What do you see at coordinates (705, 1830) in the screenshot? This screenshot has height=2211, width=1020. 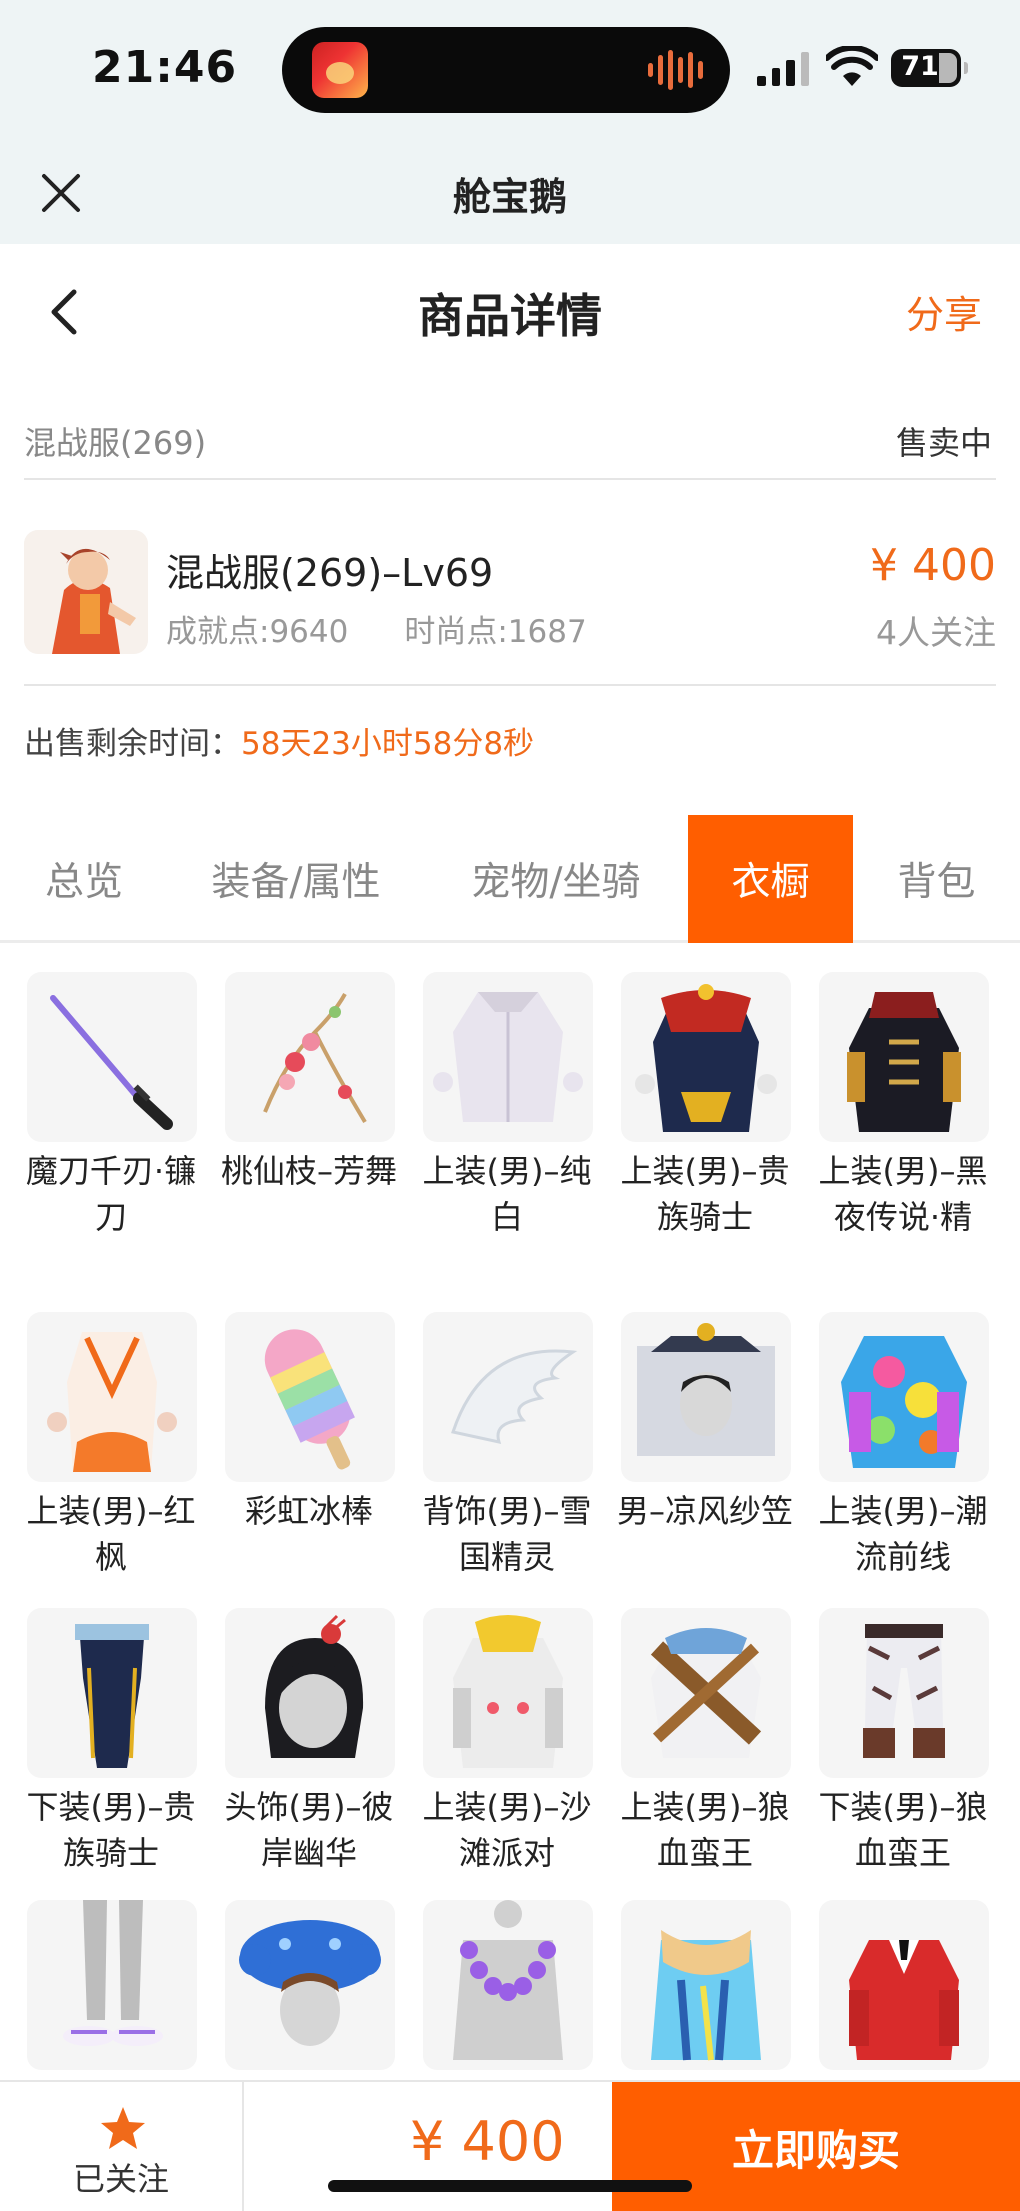 I see `item-label: 上装(男)–狼血蛮王` at bounding box center [705, 1830].